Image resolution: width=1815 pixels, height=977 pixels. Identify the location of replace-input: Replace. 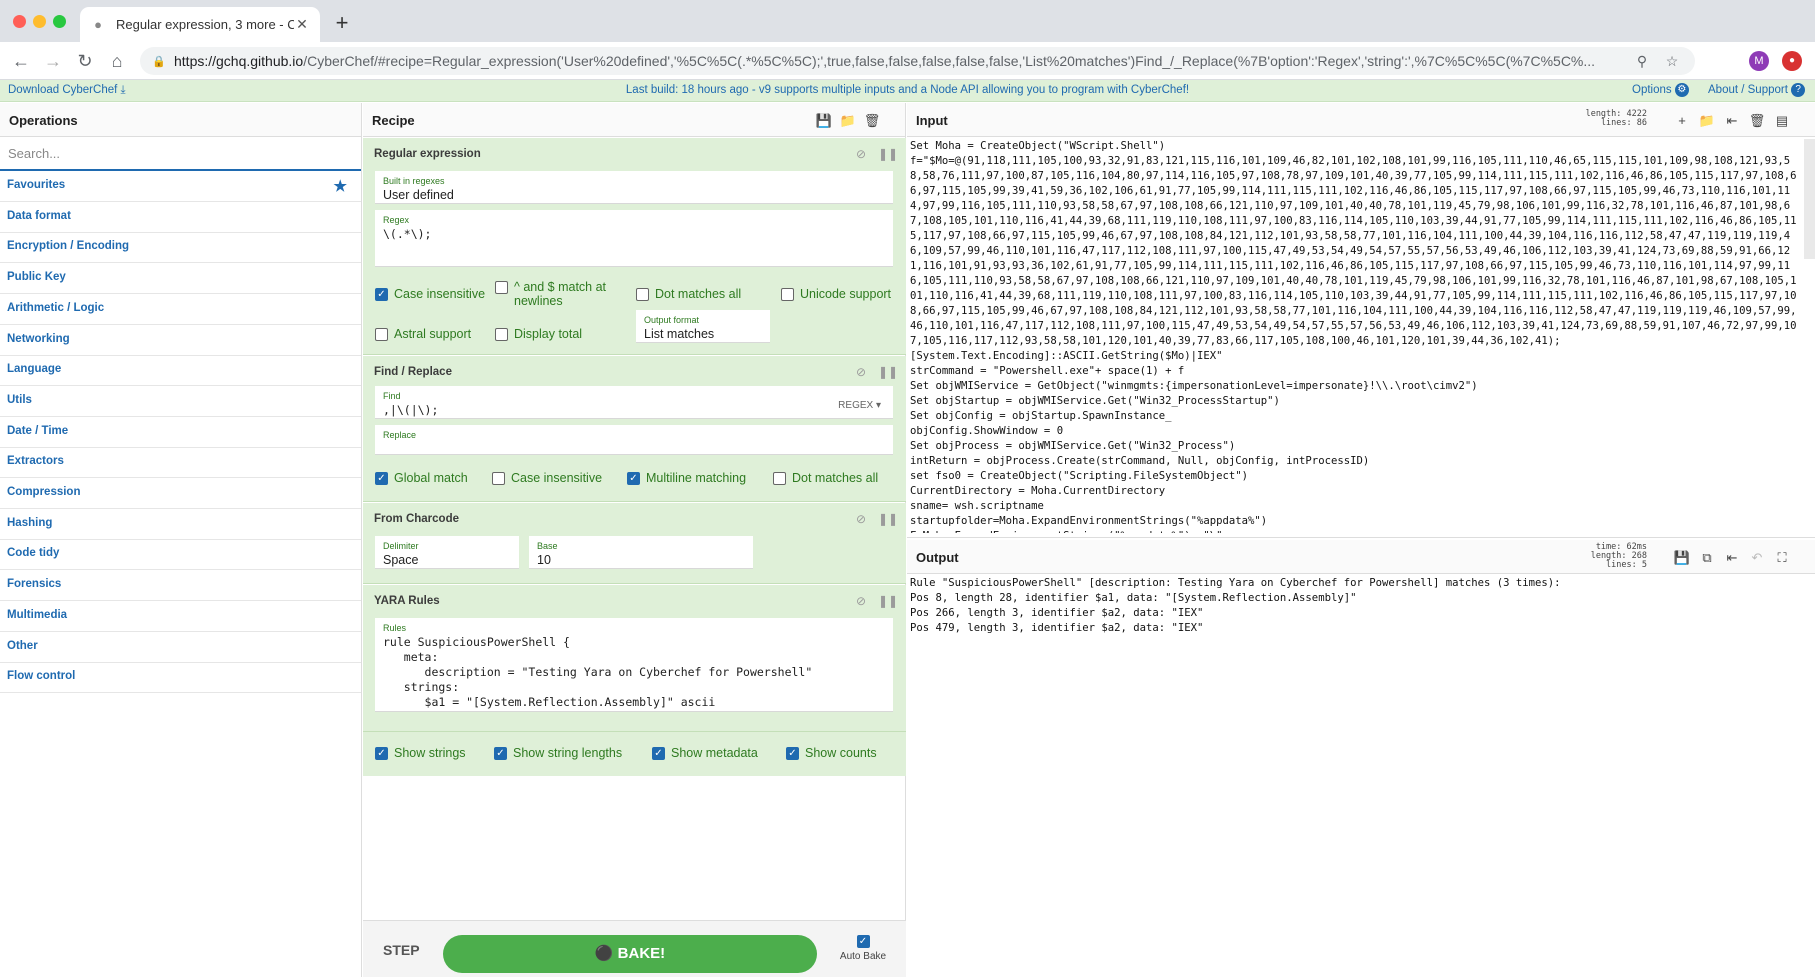
(634, 440).